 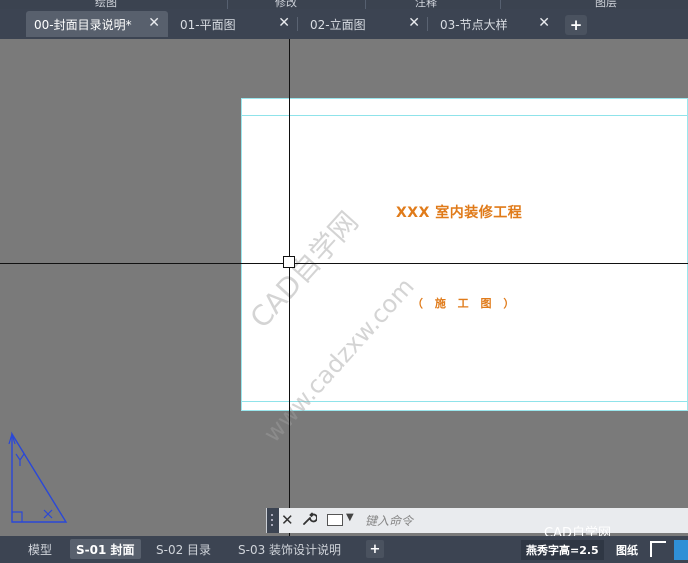 What do you see at coordinates (105, 549) in the screenshot?
I see `layout-tab-cover: S-01 封面` at bounding box center [105, 549].